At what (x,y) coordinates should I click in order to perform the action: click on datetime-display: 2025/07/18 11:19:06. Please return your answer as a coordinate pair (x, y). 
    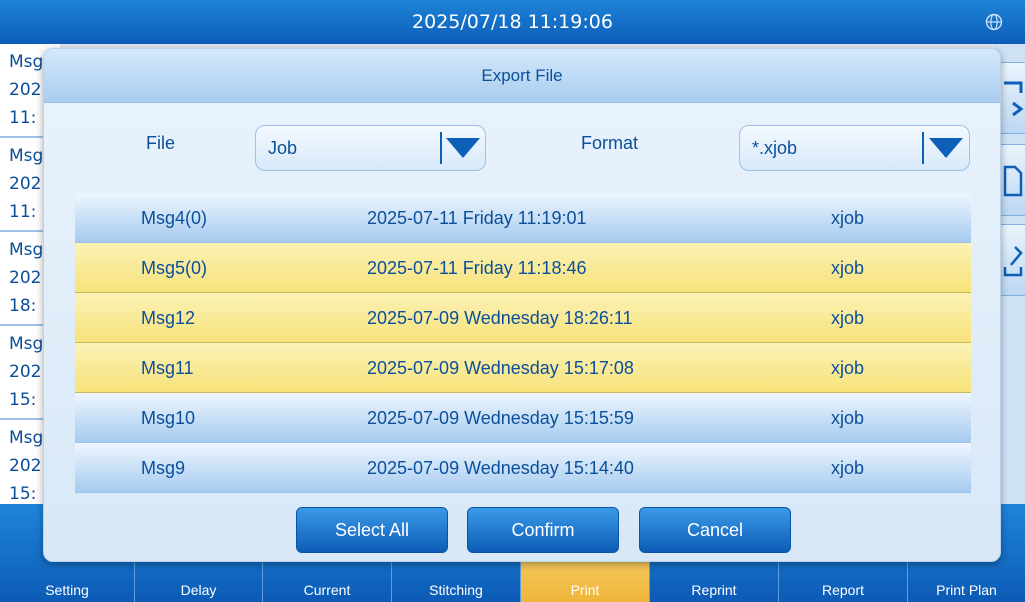
    Looking at the image, I should click on (512, 22).